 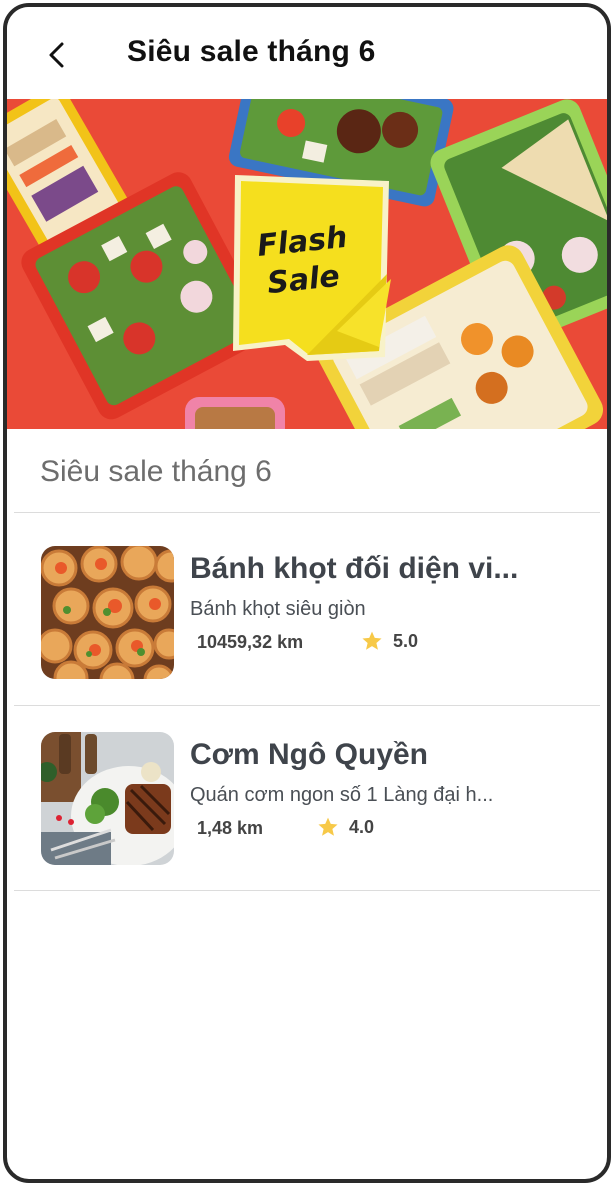 I want to click on back-button, so click(x=57, y=55).